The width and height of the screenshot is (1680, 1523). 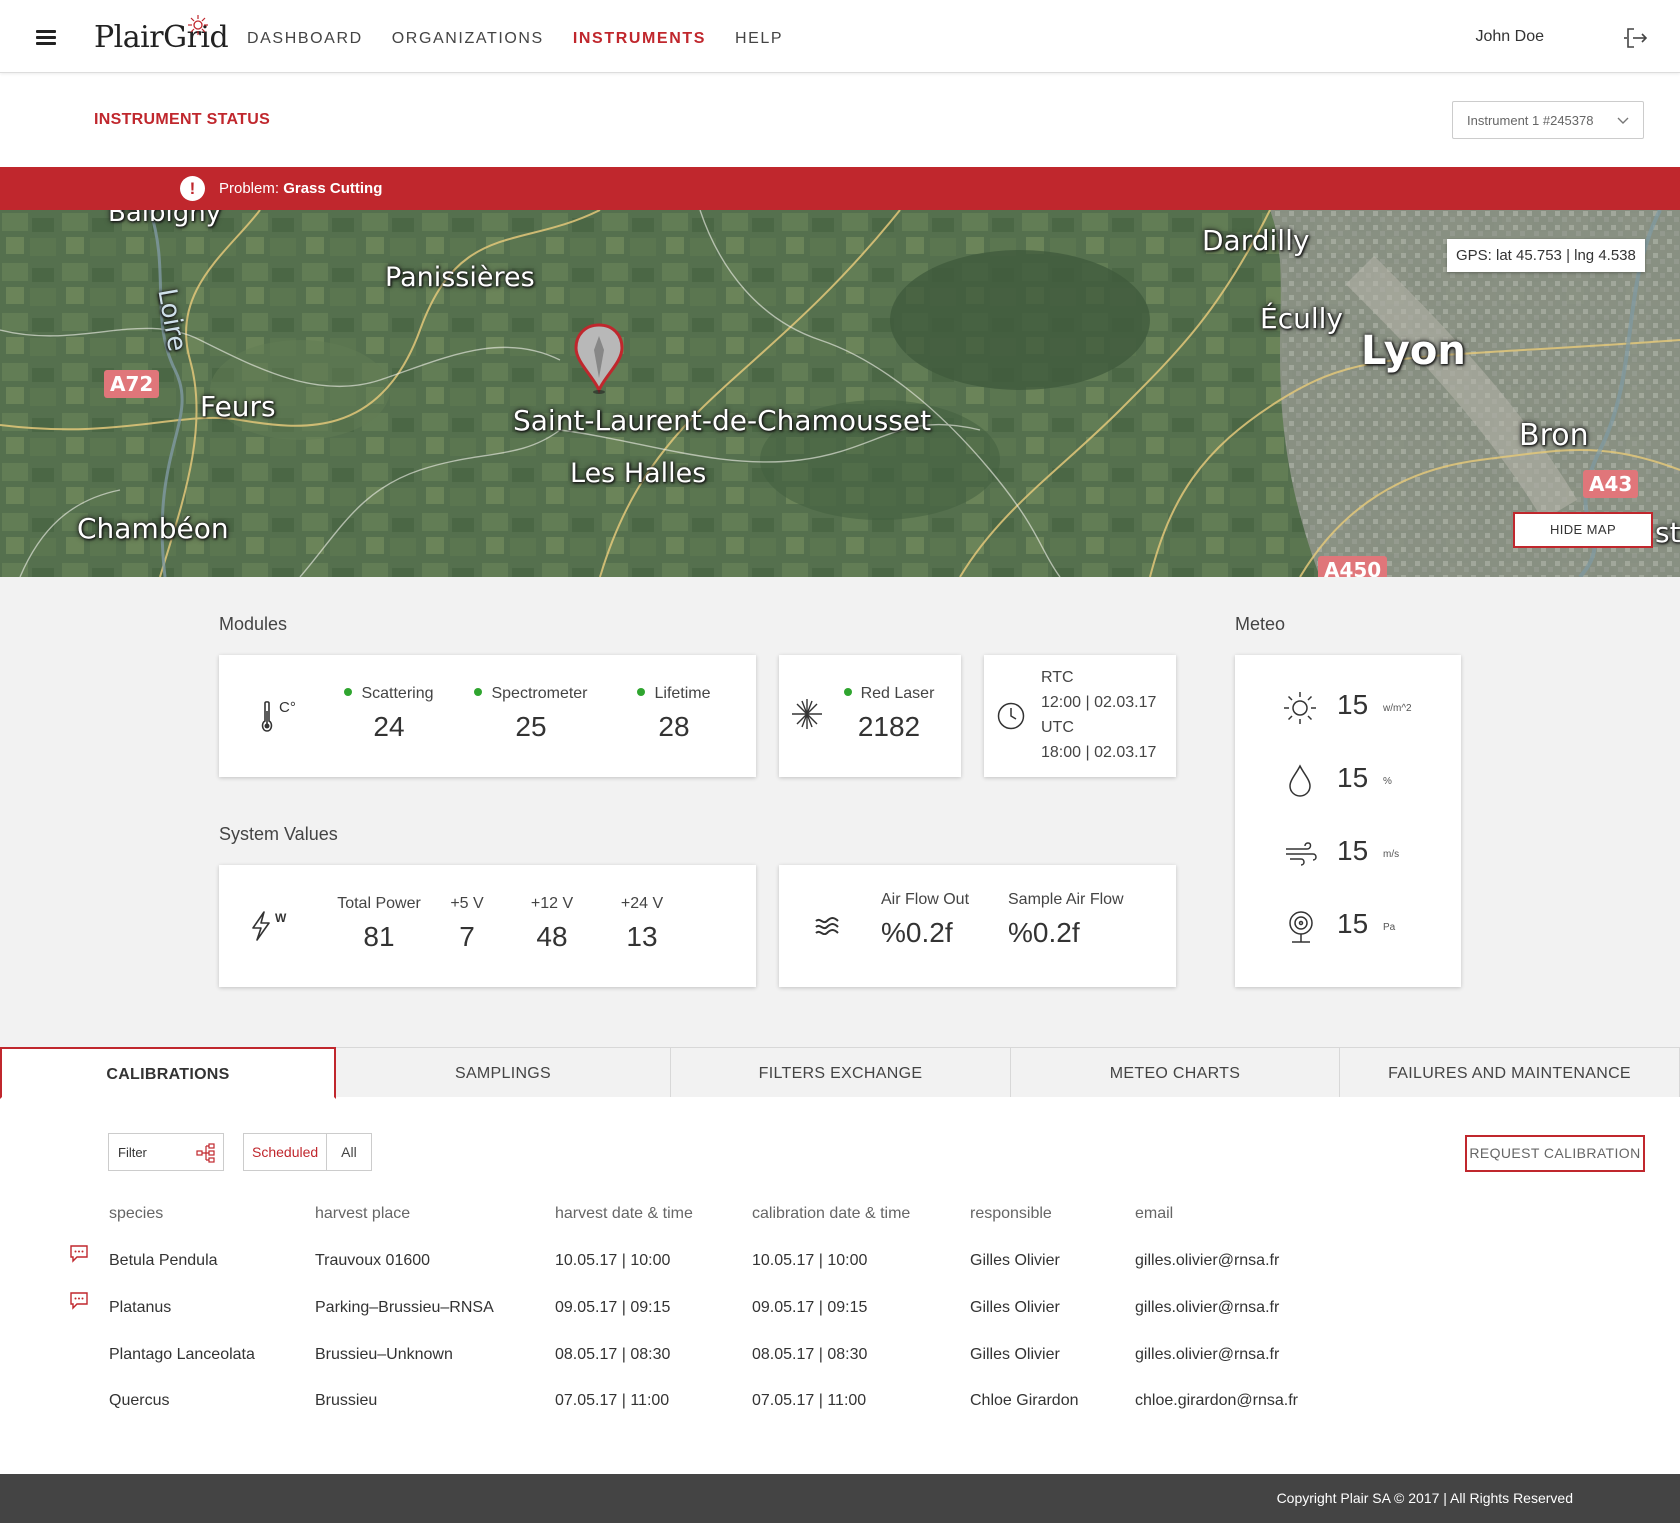 I want to click on cell-responsible: Chloe Girardon, so click(x=1024, y=1400).